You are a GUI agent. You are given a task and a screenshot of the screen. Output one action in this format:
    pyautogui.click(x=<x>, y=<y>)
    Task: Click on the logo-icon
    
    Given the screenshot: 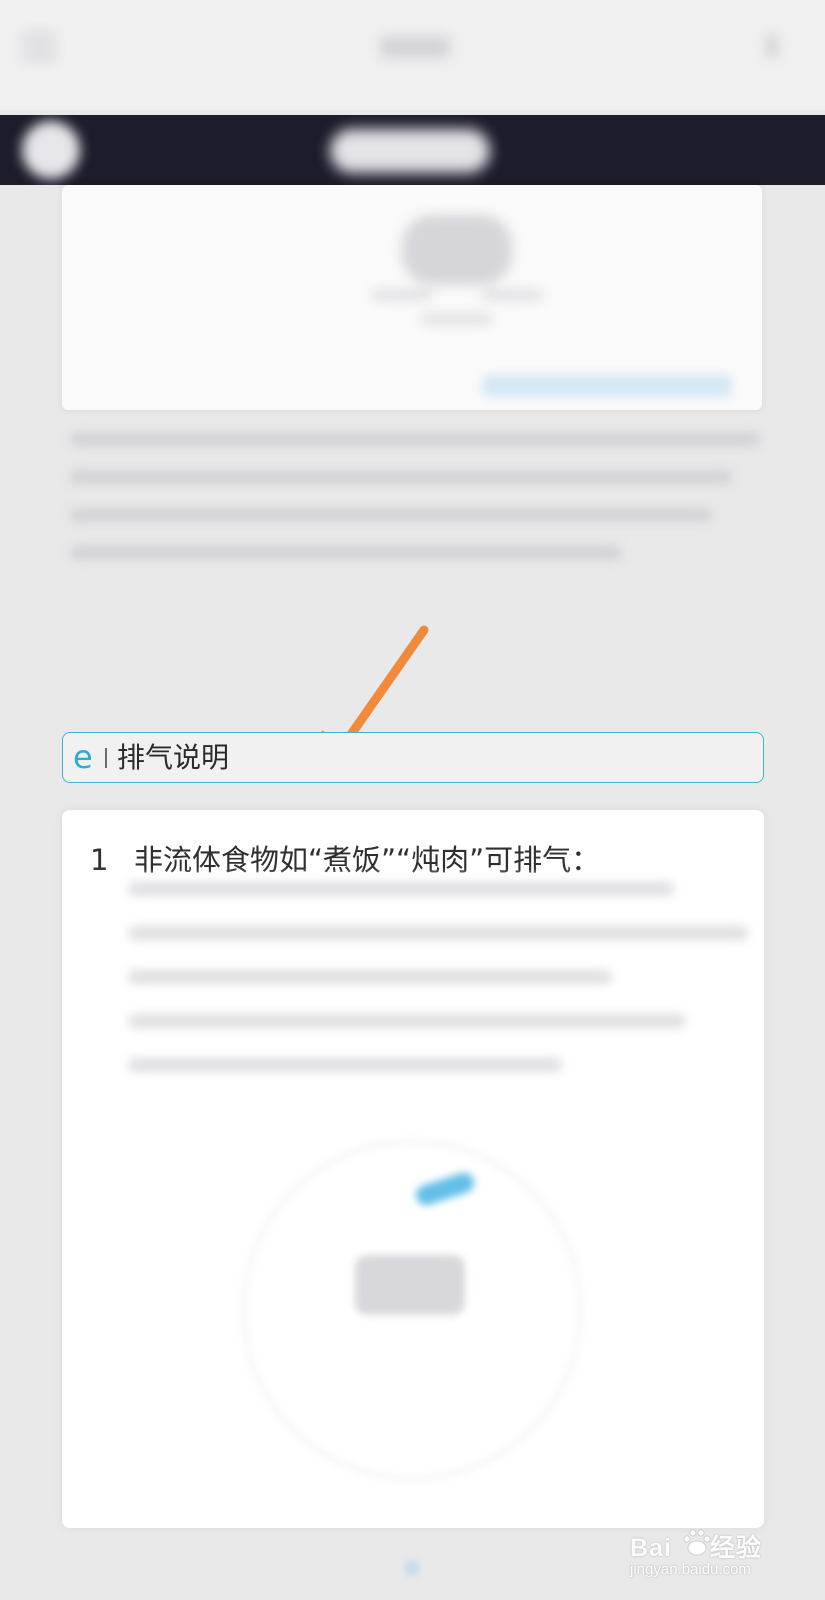 What is the action you would take?
    pyautogui.click(x=51, y=150)
    